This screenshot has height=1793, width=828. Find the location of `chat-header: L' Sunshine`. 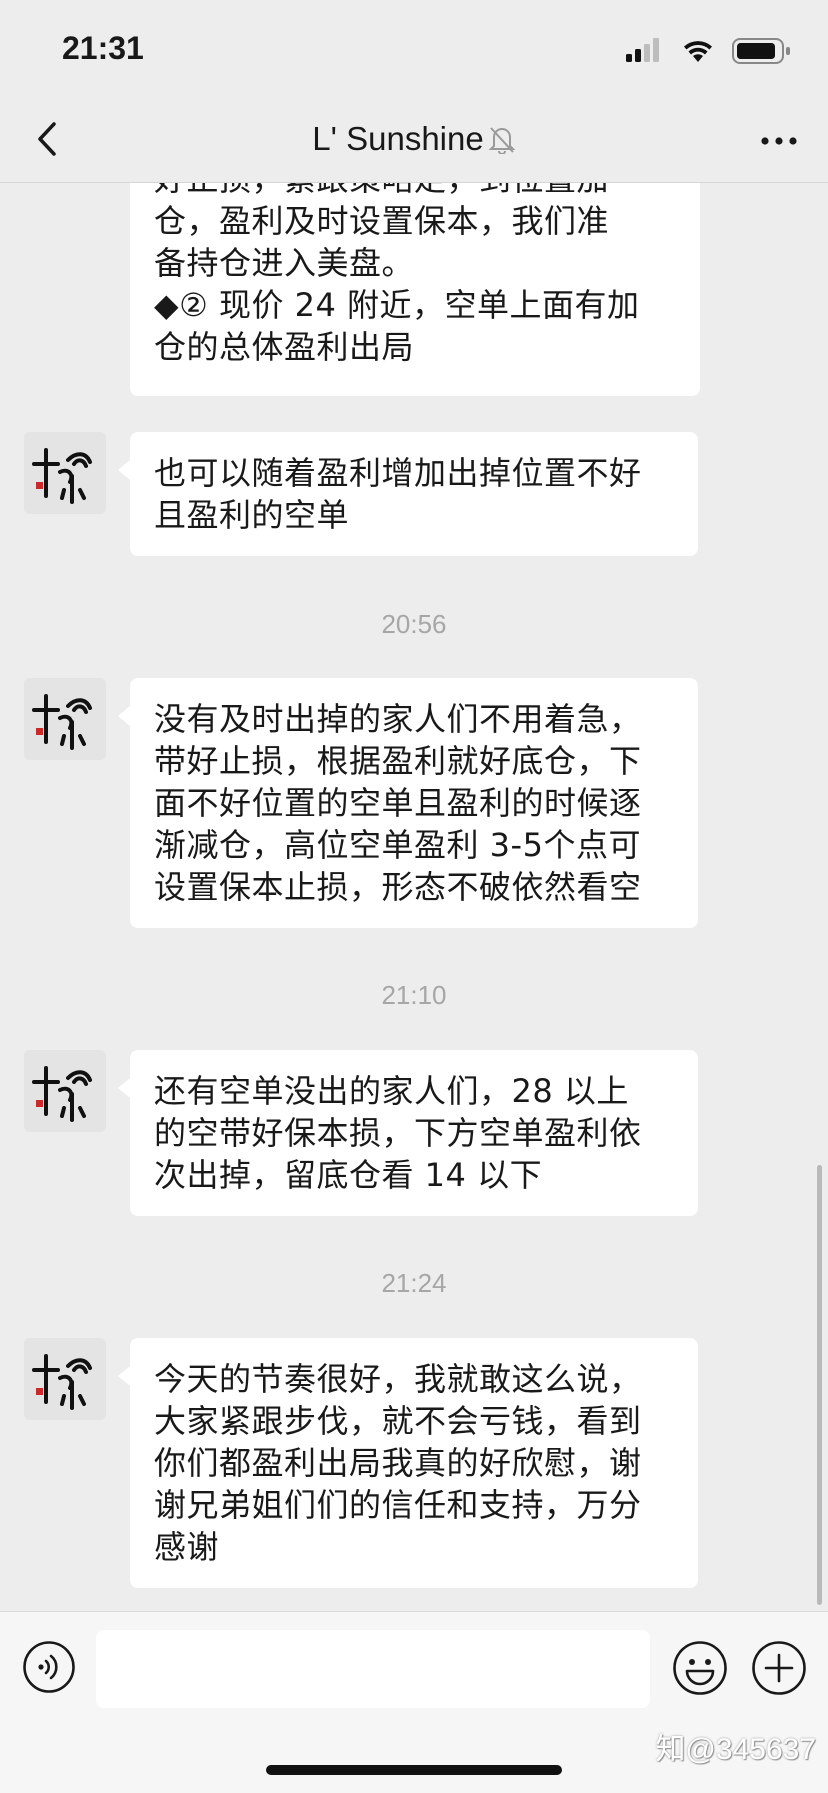

chat-header: L' Sunshine is located at coordinates (414, 141).